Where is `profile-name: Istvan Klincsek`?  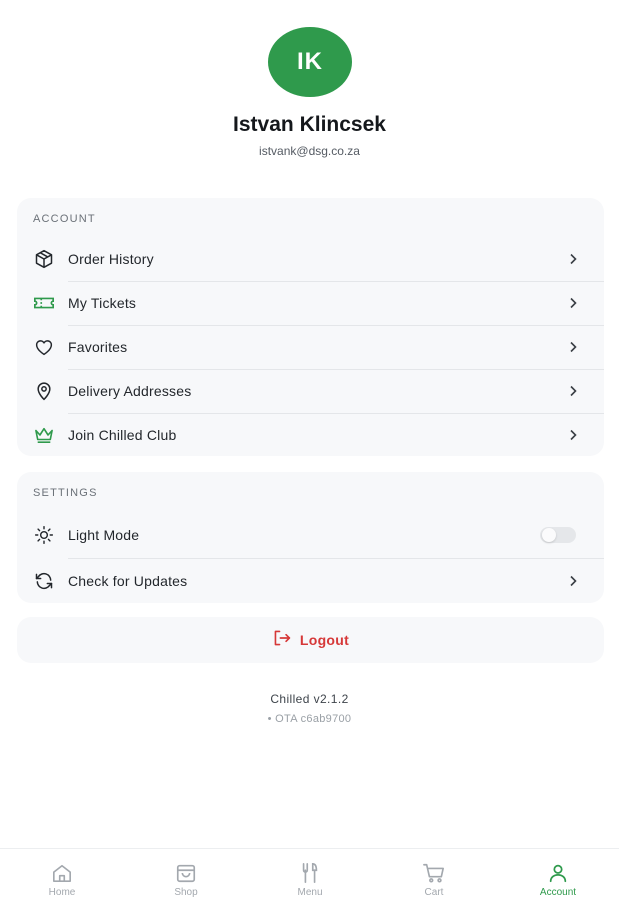
profile-name: Istvan Klincsek is located at coordinates (309, 124).